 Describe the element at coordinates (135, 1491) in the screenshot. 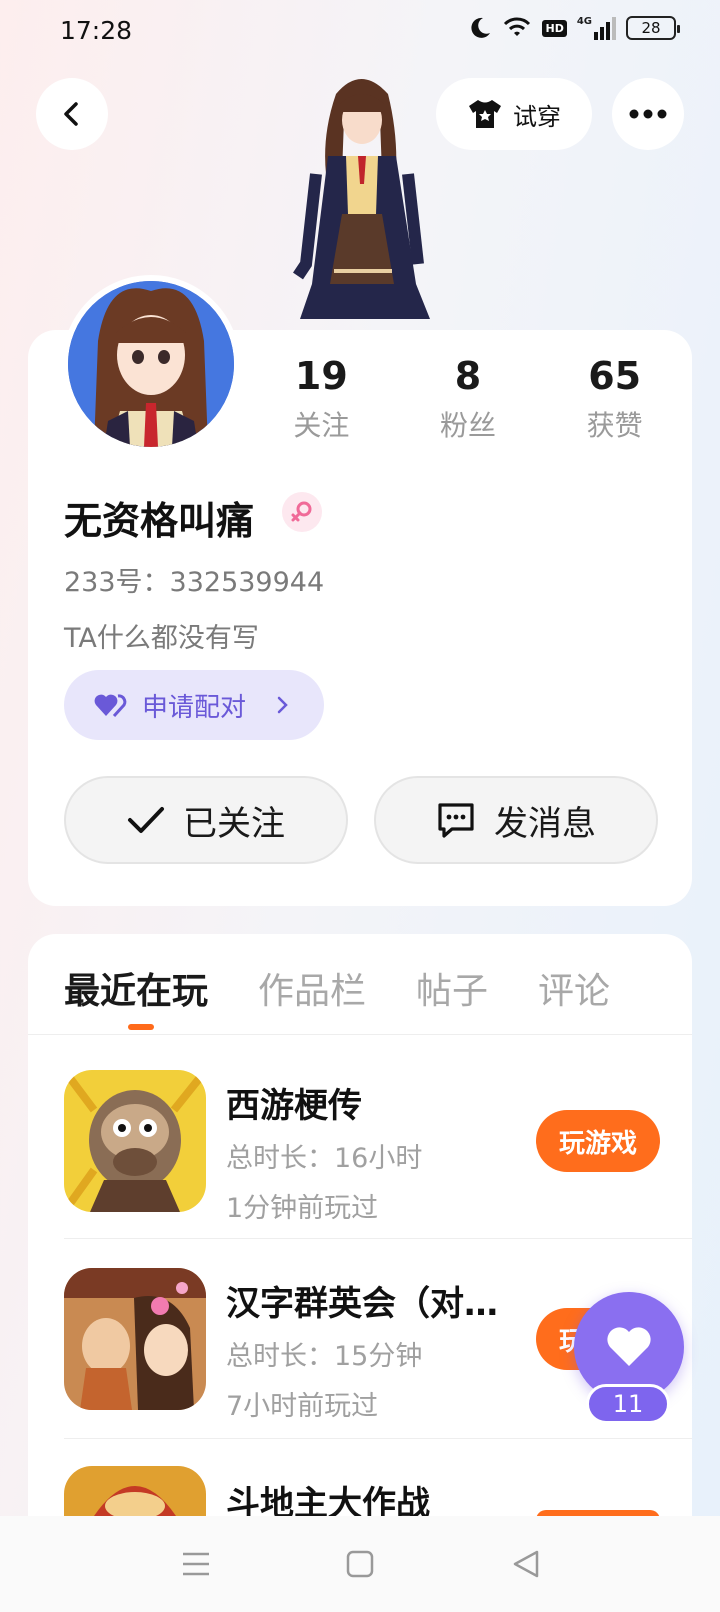

I see `game-icon-doudizhu` at that location.